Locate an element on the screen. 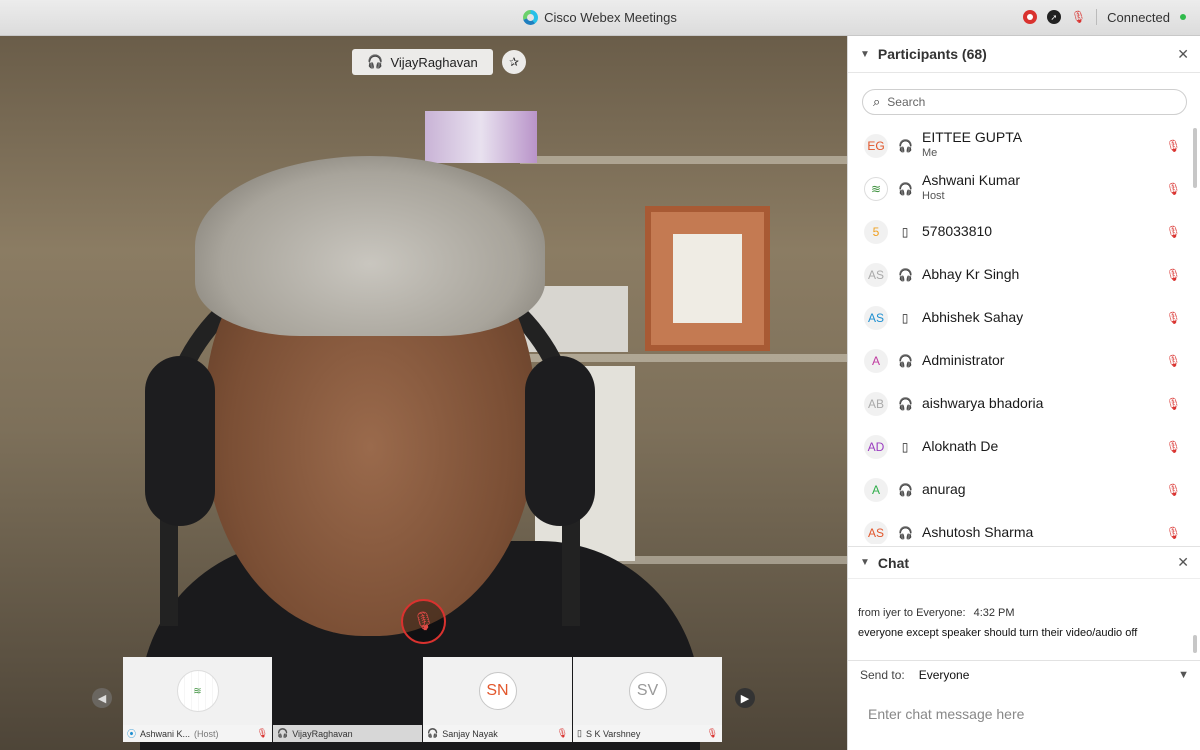 Image resolution: width=1200 pixels, height=750 pixels. participants-header: ▼ Participants (68) ✕ is located at coordinates (1024, 54).